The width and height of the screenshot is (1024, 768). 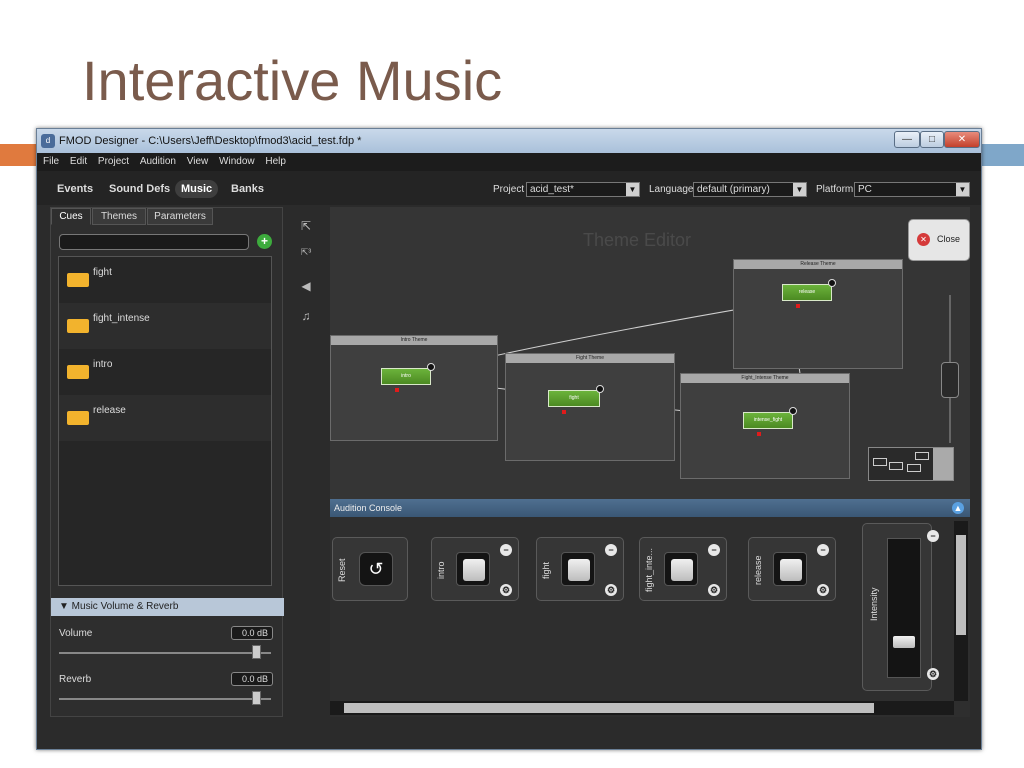 What do you see at coordinates (306, 286) in the screenshot?
I see `speaker-icon: ◀` at bounding box center [306, 286].